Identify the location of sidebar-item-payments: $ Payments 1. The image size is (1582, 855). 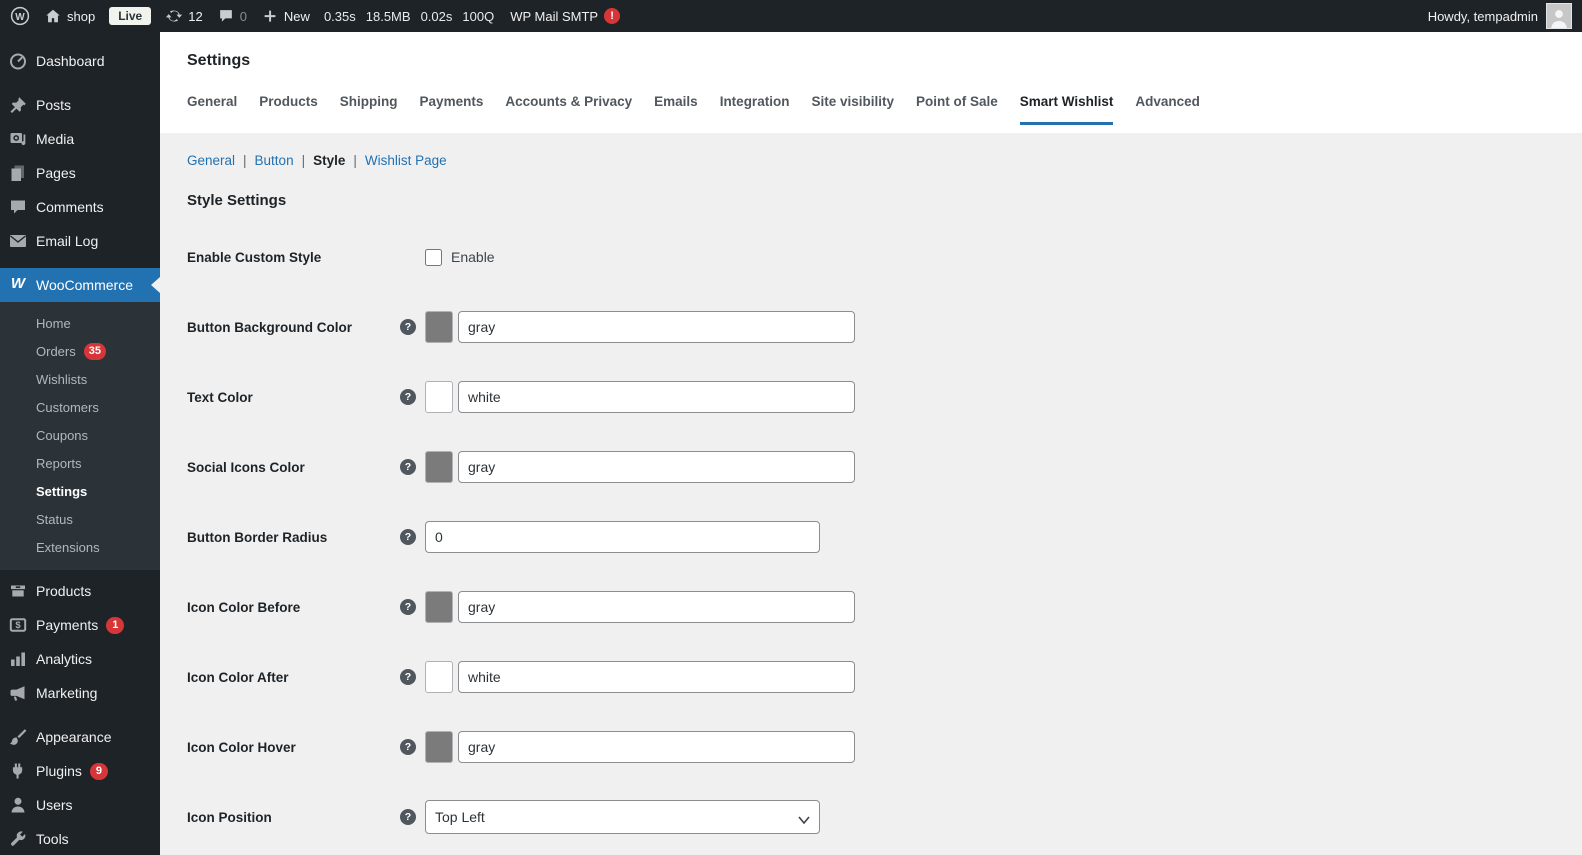
(80, 625).